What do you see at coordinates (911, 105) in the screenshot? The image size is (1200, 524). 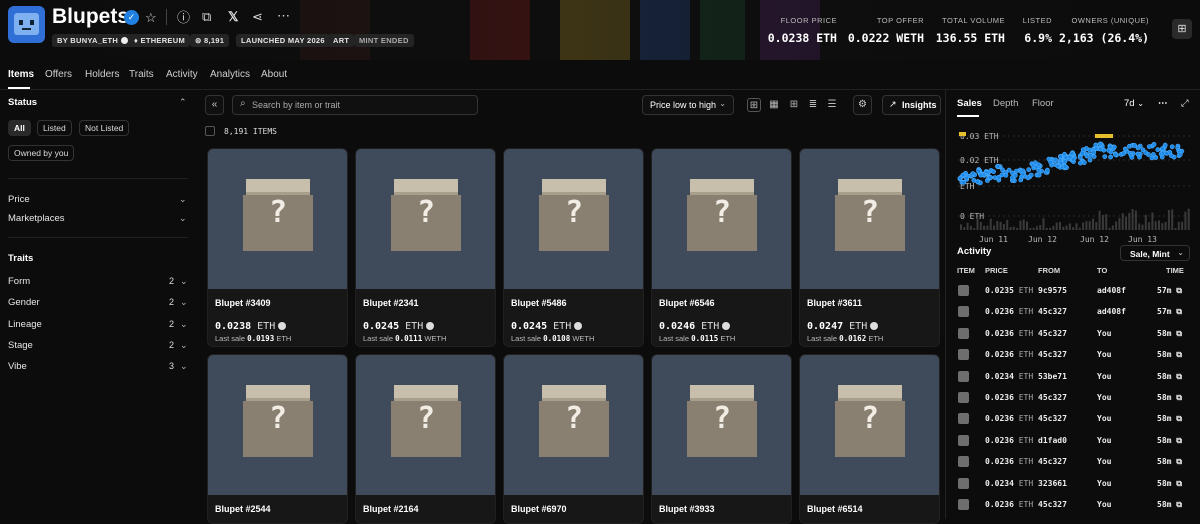 I see `insights-button: ↗ Insights` at bounding box center [911, 105].